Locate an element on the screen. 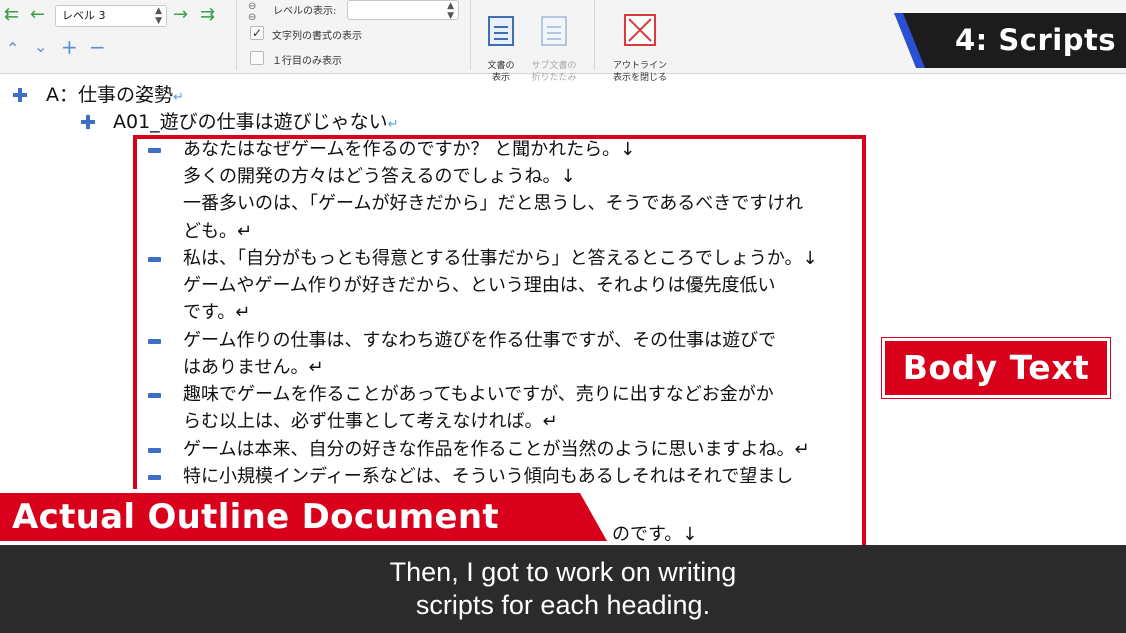 This screenshot has width=1126, height=633. show-level-icon: ⊖ ⊖ is located at coordinates (252, 12).